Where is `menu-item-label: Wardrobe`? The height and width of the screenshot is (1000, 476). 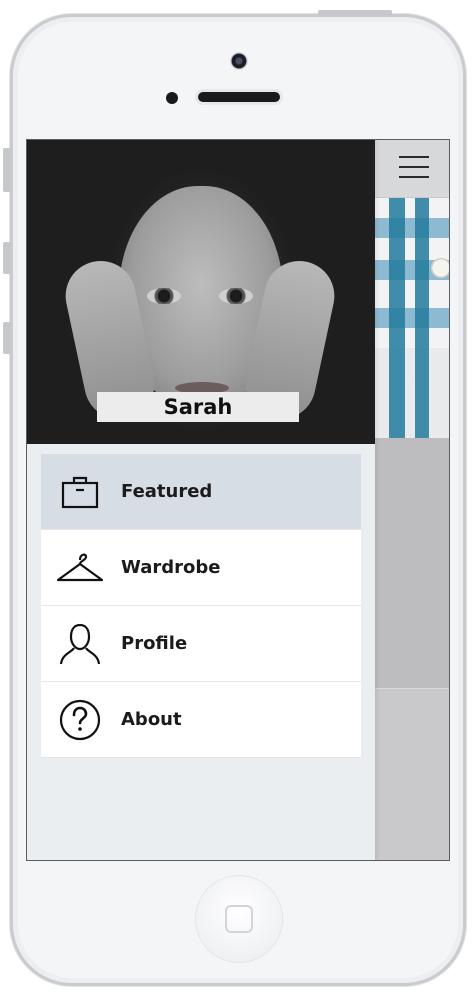
menu-item-label: Wardrobe is located at coordinates (171, 567).